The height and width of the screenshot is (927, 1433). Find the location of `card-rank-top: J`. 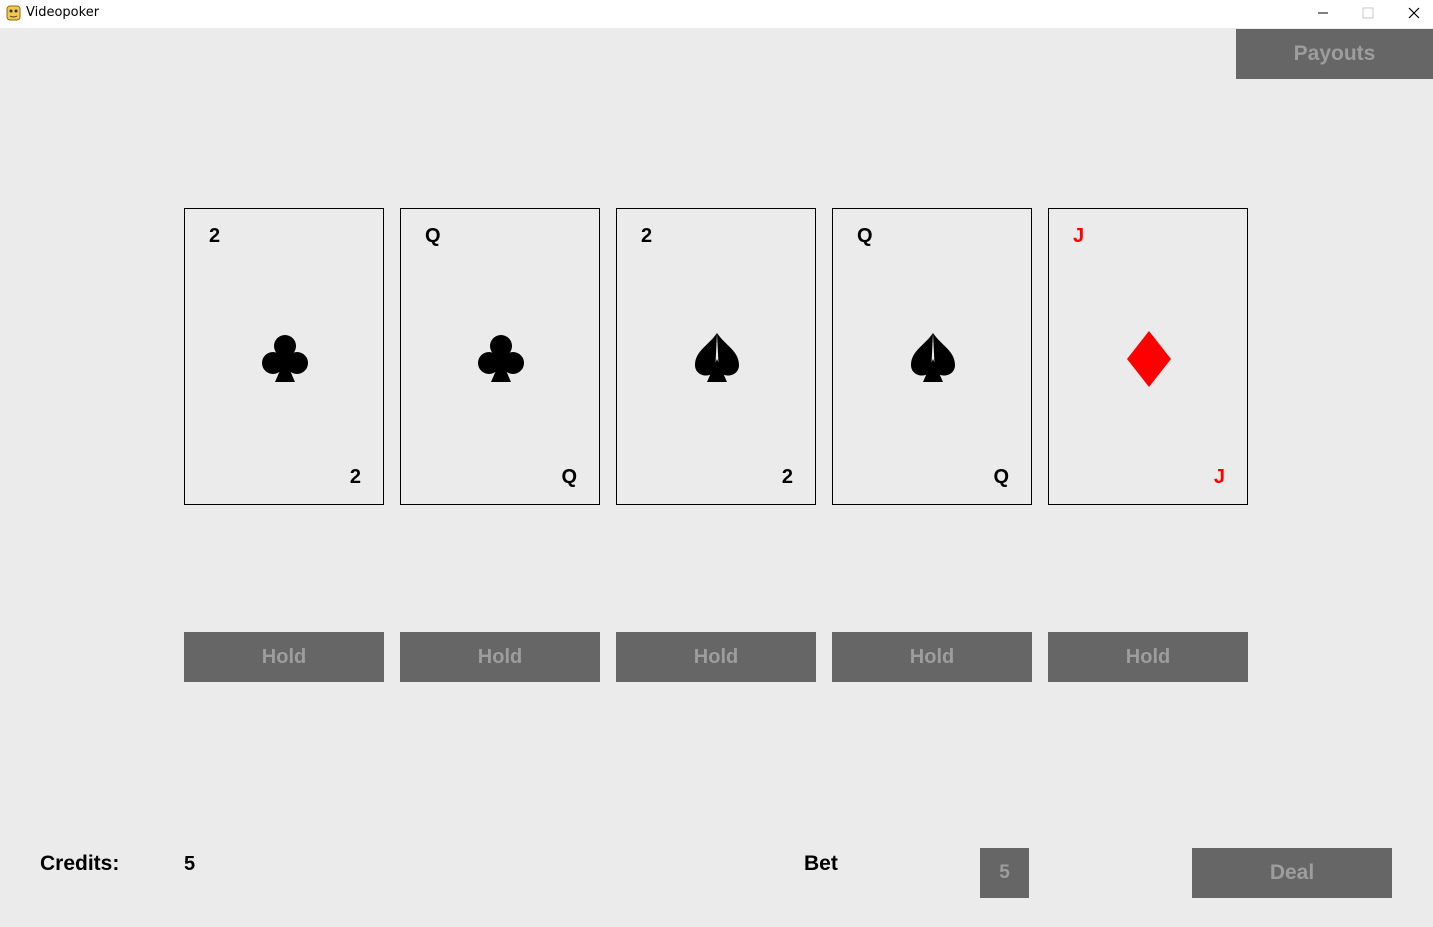

card-rank-top: J is located at coordinates (1079, 236).